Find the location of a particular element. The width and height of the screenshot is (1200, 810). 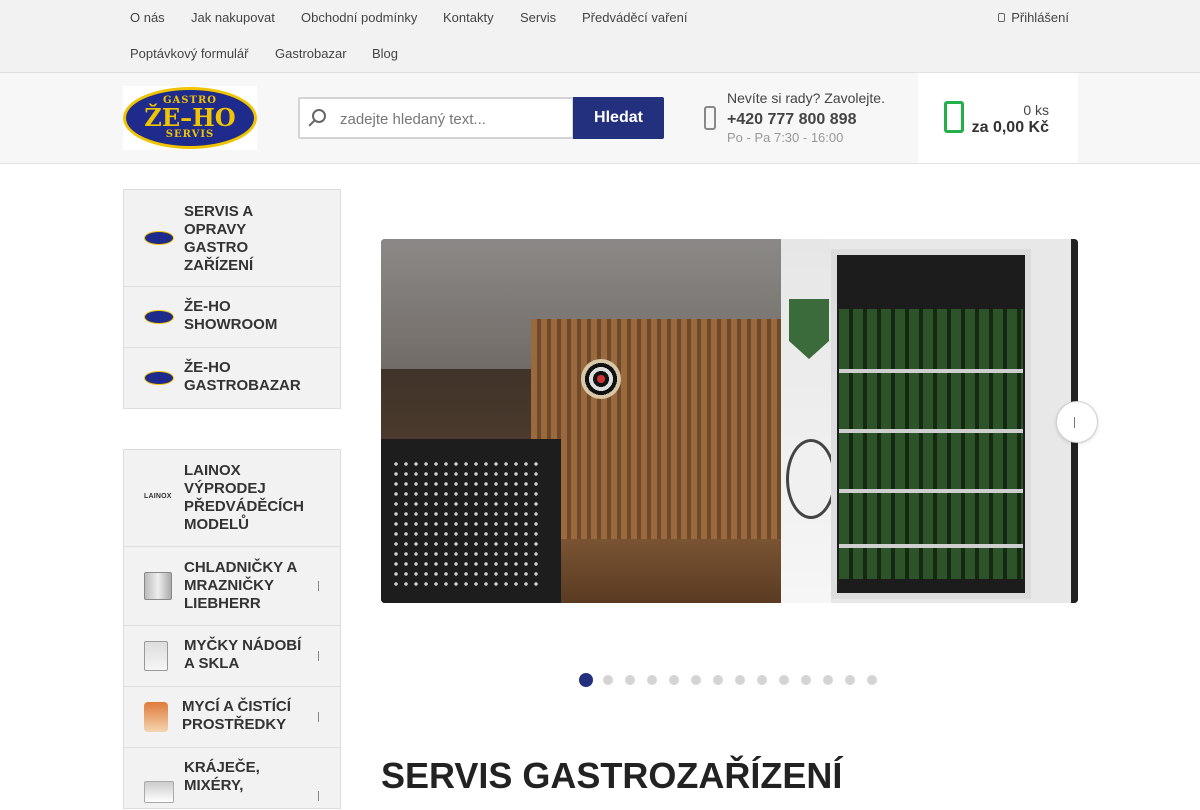

category-myci-prostredky: MYCÍ A ČISTÍCÍ PROSTŘEDKY is located at coordinates (232, 717).